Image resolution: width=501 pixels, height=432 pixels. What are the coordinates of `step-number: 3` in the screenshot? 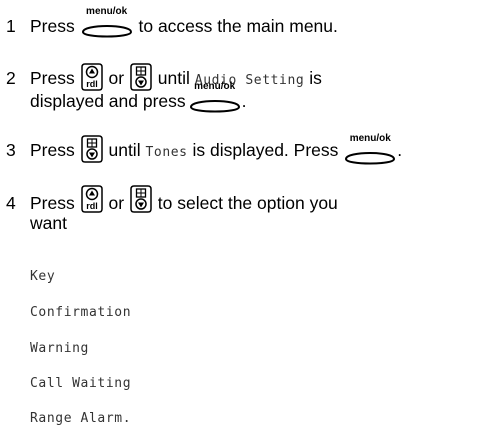 It's located at (11, 150).